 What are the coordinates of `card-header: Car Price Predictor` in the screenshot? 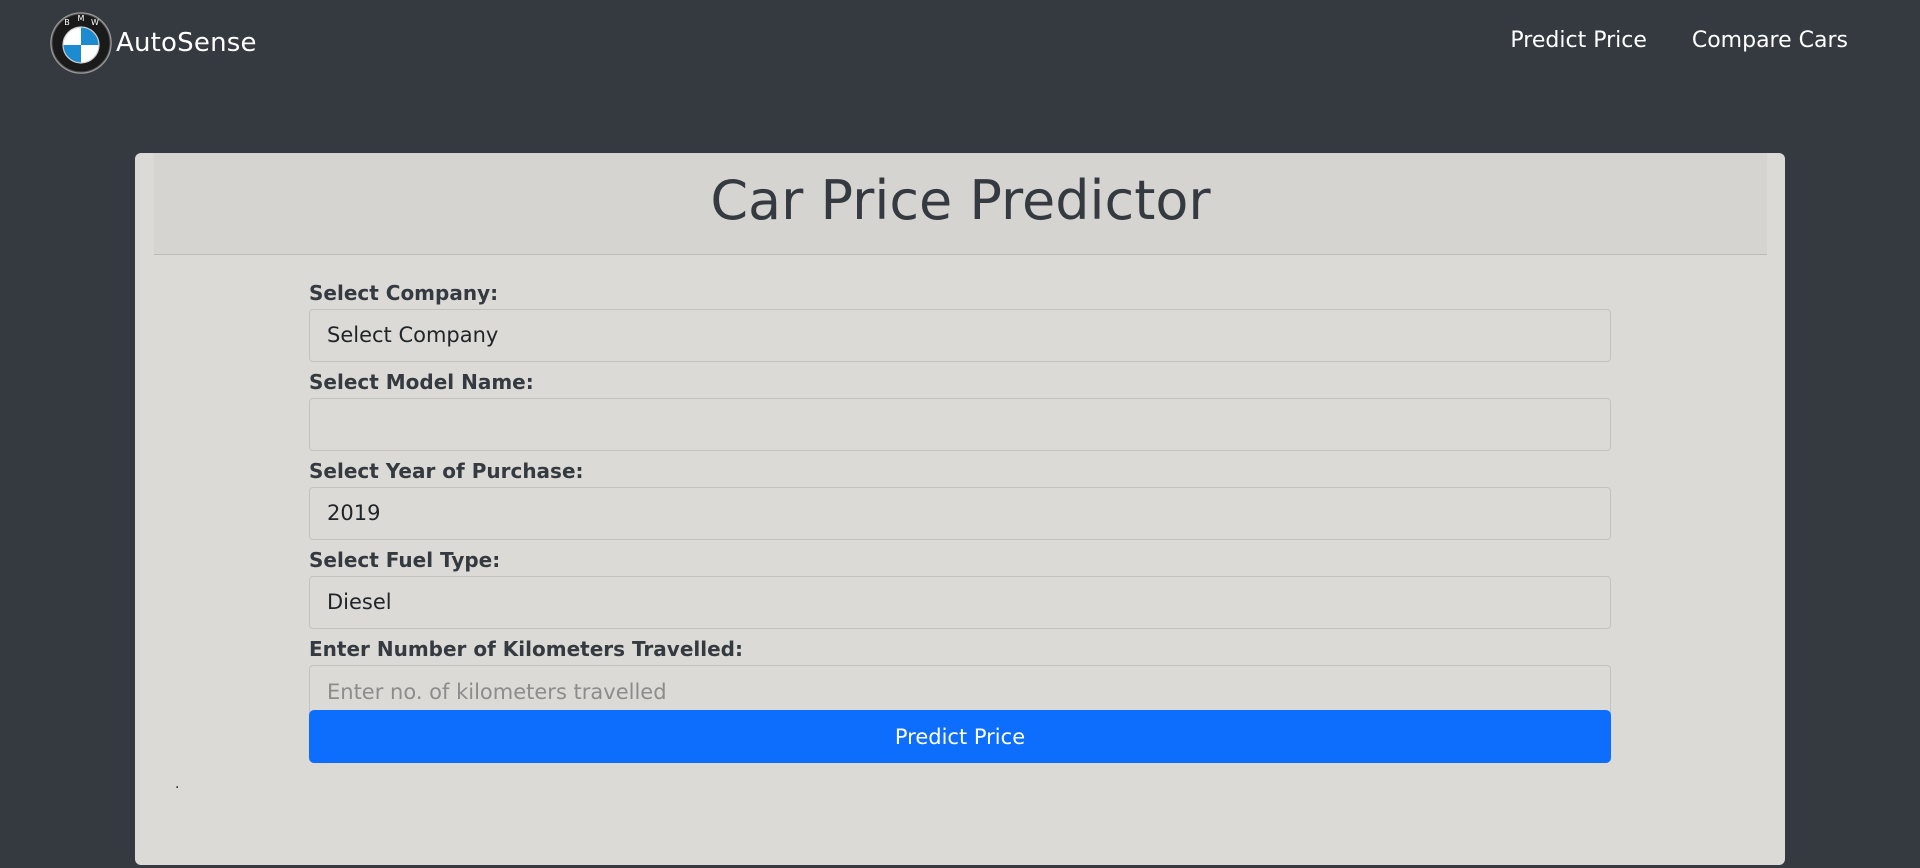 It's located at (960, 204).